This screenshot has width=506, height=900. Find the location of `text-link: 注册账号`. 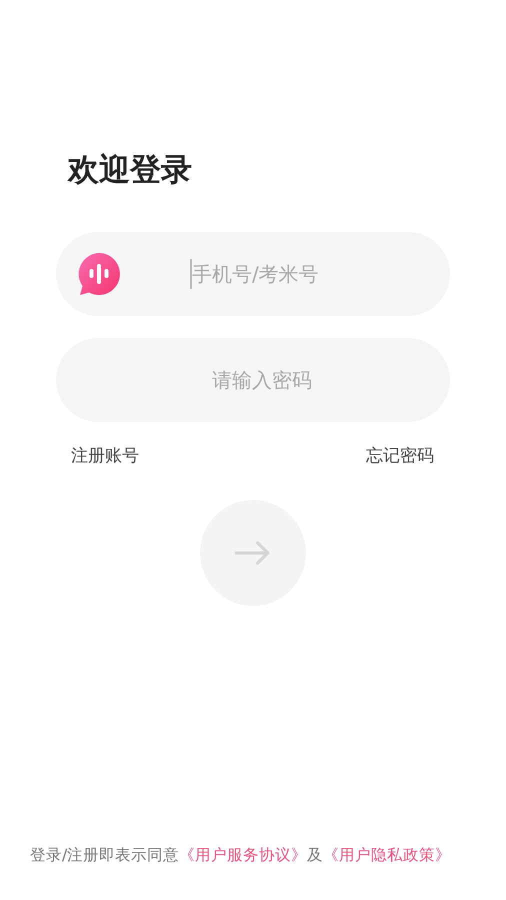

text-link: 注册账号 is located at coordinates (105, 456).